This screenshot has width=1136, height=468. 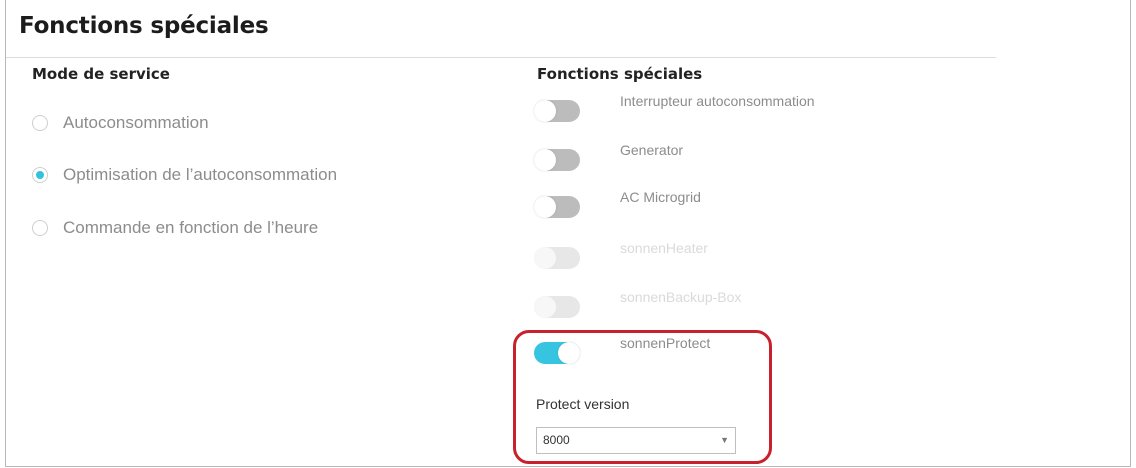 I want to click on radio-option-commande-heure: Commande en fonction de l’heure, so click(x=175, y=228).